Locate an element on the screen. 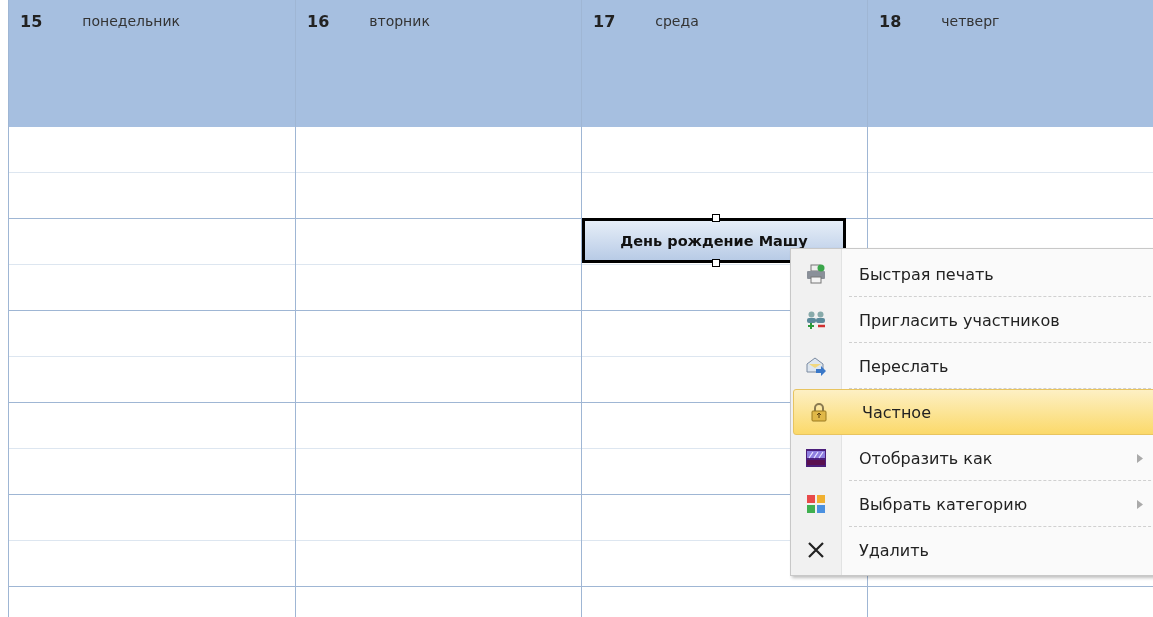  day-name: понедельник is located at coordinates (131, 21).